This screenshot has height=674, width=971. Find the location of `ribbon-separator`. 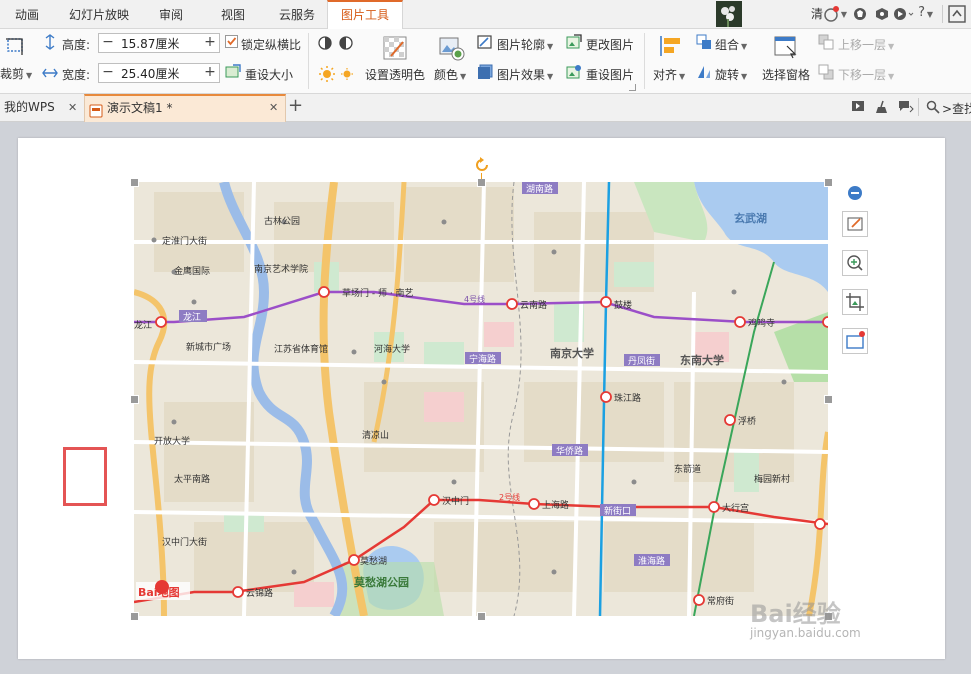

ribbon-separator is located at coordinates (644, 61).